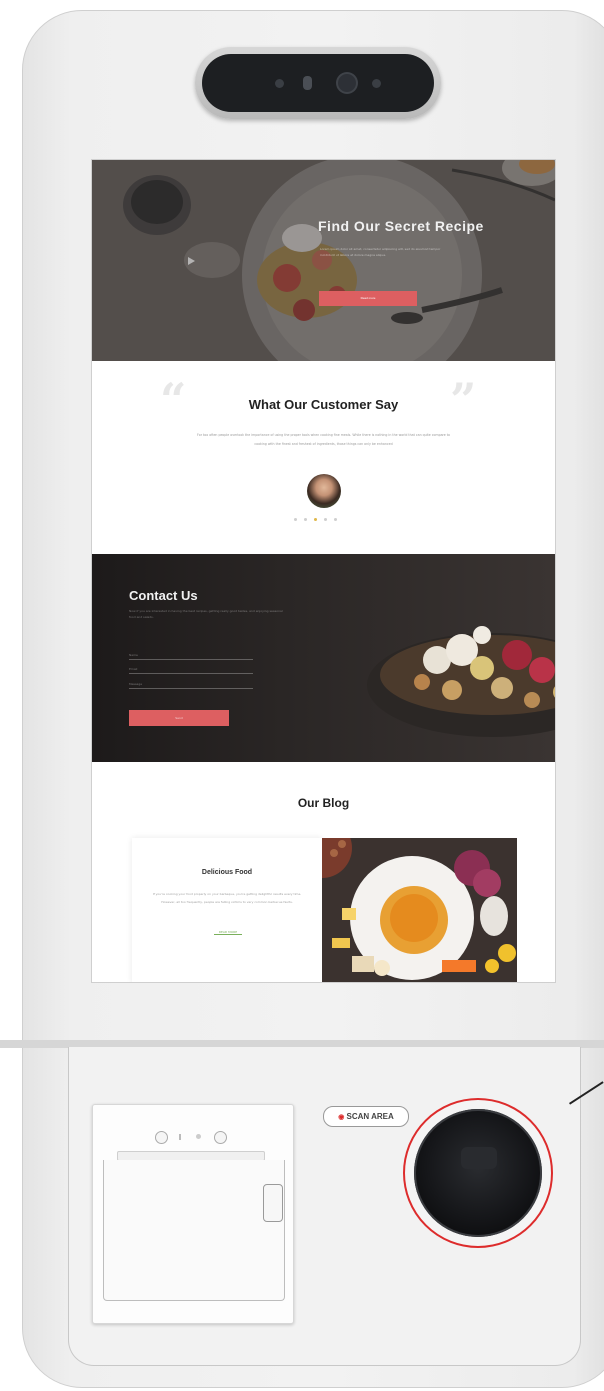  What do you see at coordinates (324, 491) in the screenshot?
I see `customer-avatar` at bounding box center [324, 491].